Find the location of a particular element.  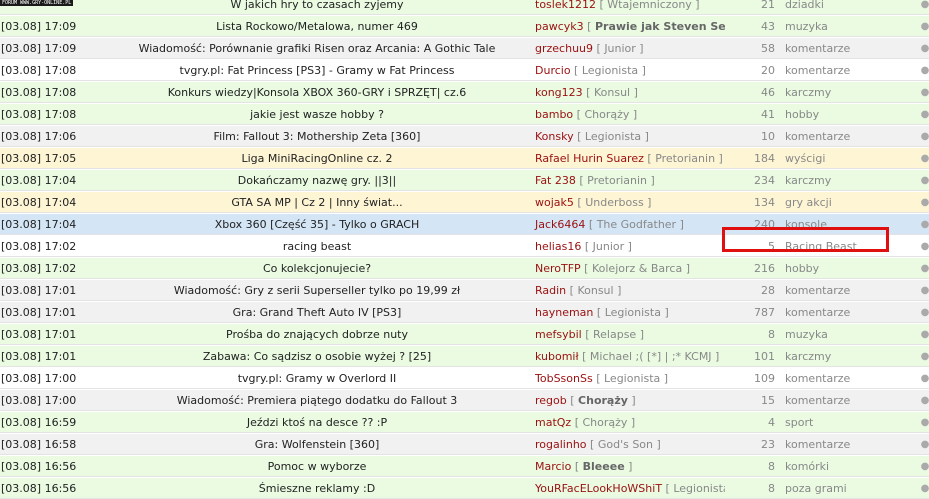

thread-title: Śmieszne reklamy :D is located at coordinates (317, 488).